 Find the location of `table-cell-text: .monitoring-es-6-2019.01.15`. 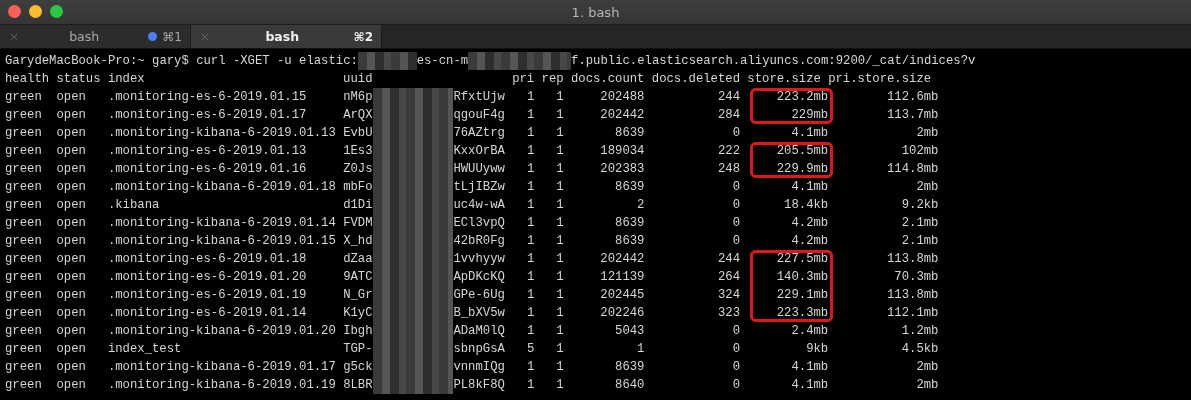

table-cell-text: .monitoring-es-6-2019.01.15 is located at coordinates (207, 97).